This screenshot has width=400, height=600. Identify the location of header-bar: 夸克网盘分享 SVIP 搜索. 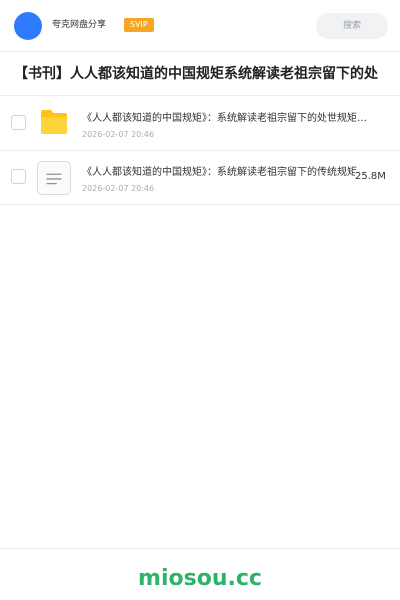
(200, 26).